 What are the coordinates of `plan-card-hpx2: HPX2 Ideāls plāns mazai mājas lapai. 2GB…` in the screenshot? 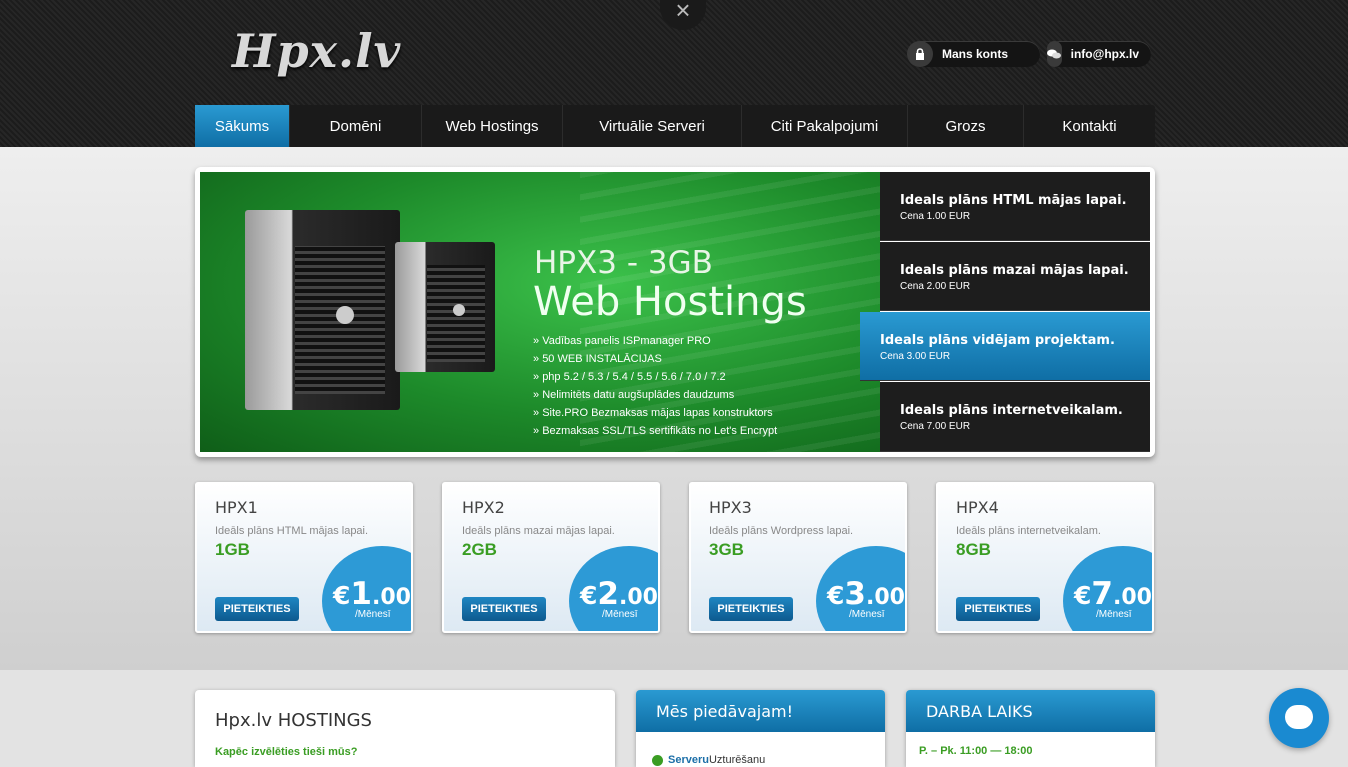 It's located at (551, 557).